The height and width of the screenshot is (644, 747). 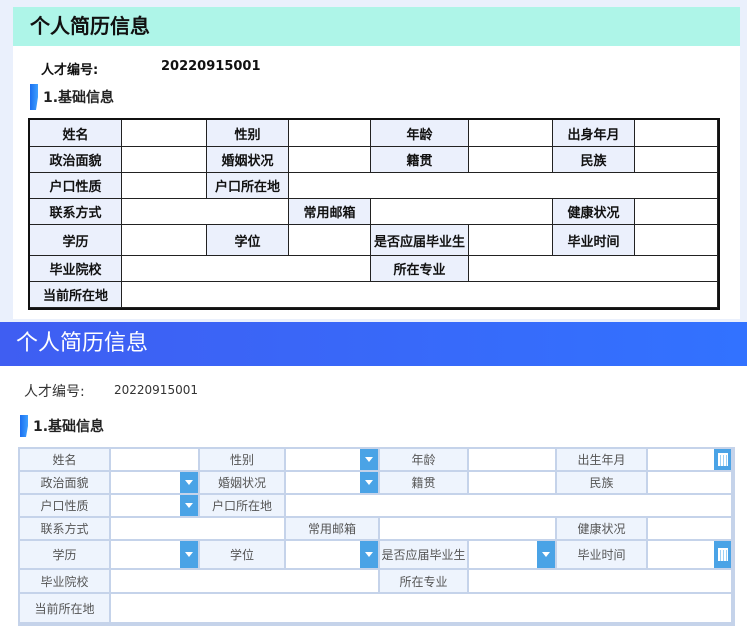 I want to click on name-input, so click(x=155, y=460).